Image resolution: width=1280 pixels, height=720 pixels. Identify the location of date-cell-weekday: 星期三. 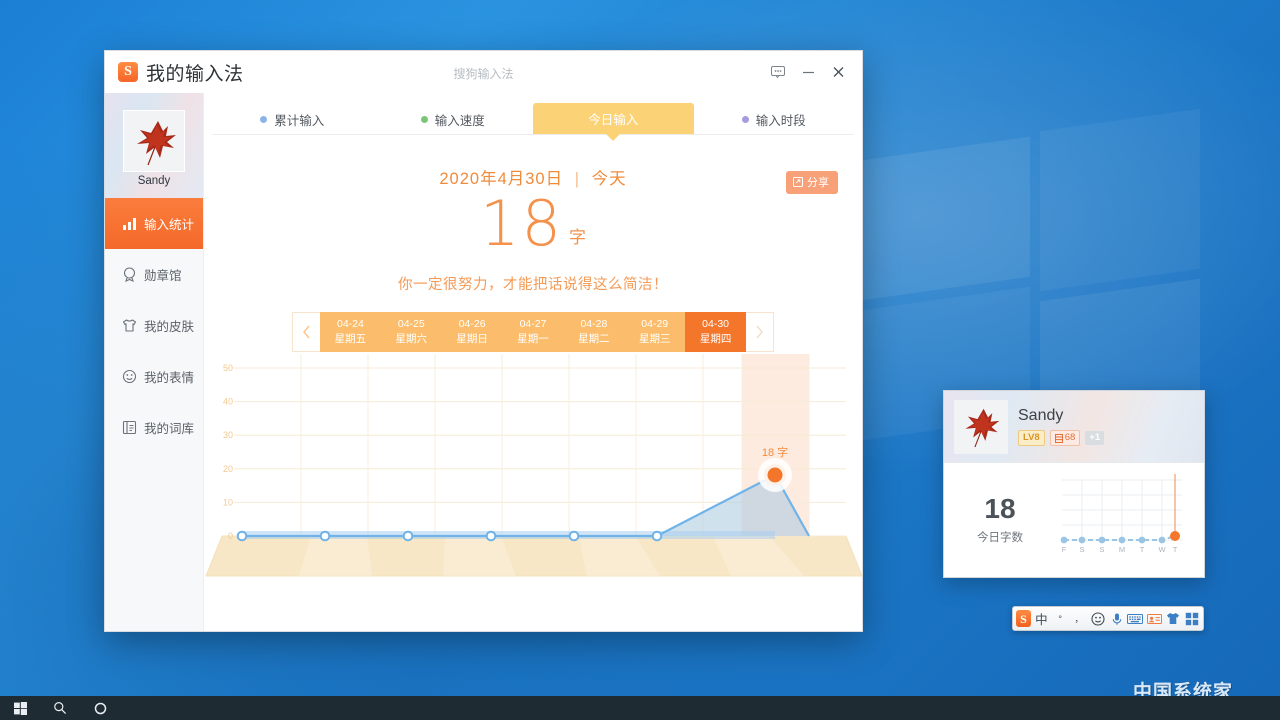
(654, 339).